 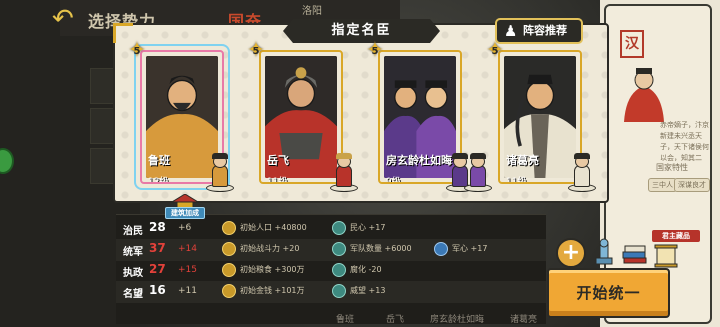 What do you see at coordinates (524, 320) in the screenshot?
I see `roster-name: 诸葛亮` at bounding box center [524, 320].